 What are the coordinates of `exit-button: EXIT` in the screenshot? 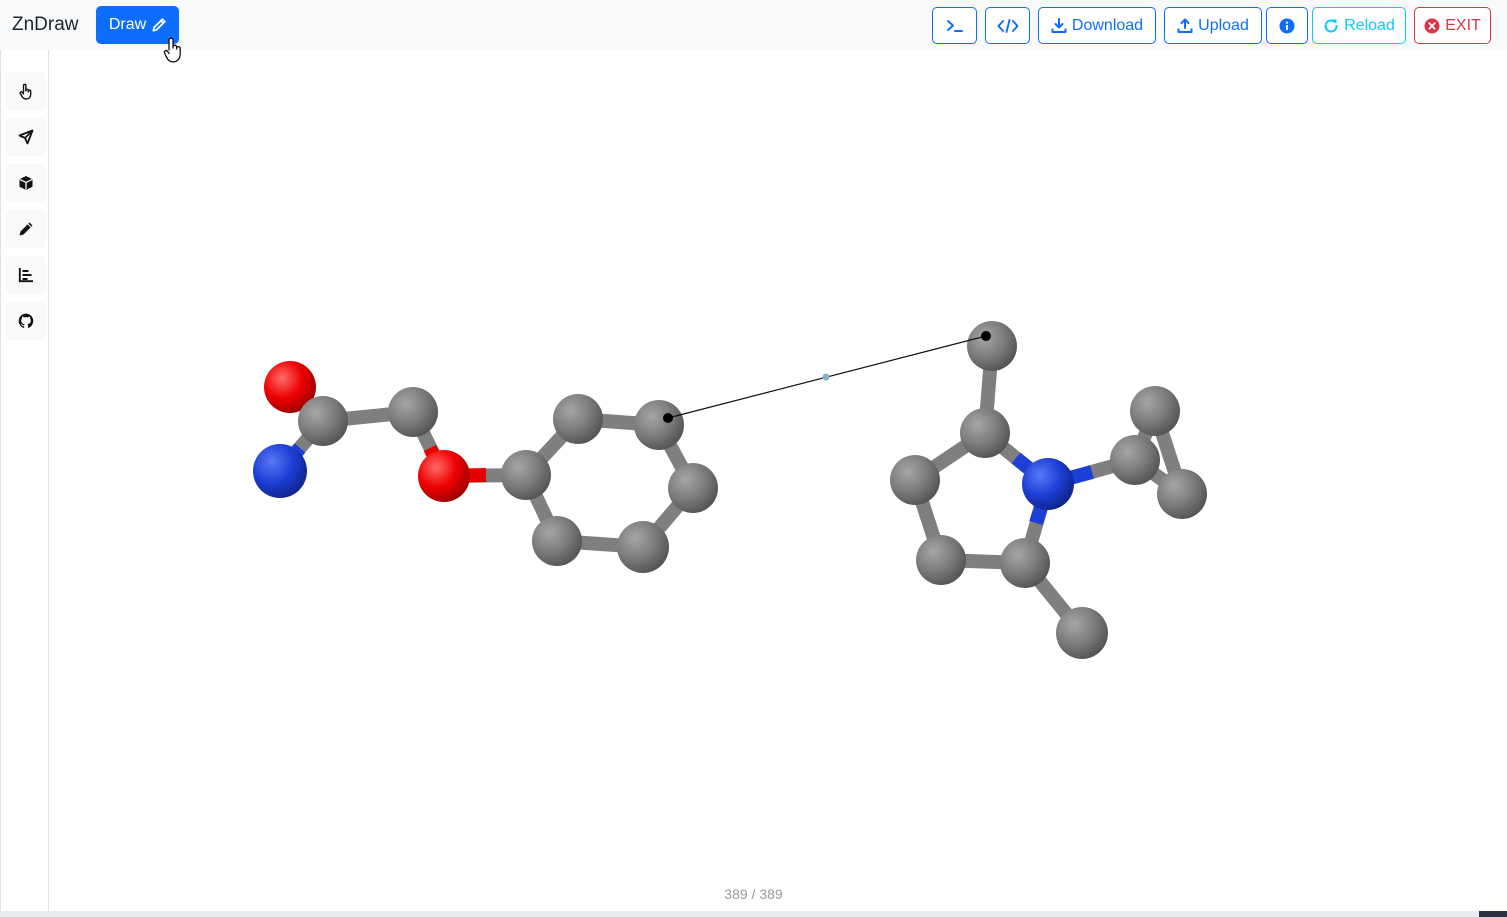 It's located at (1452, 25).